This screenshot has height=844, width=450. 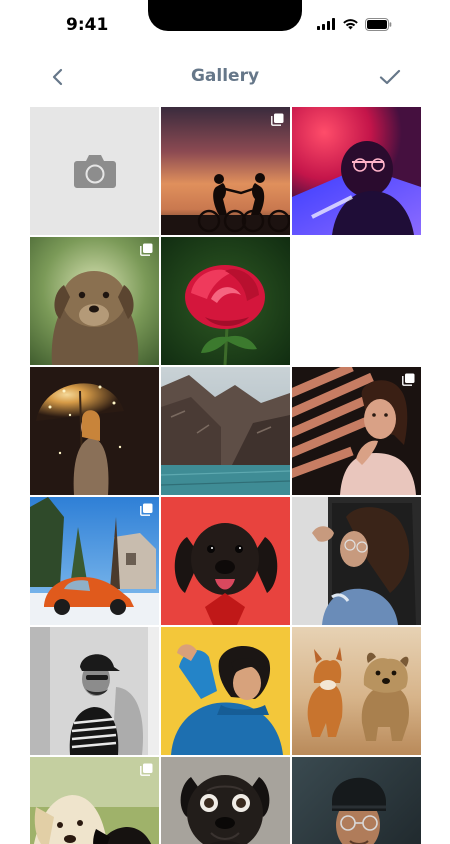 I want to click on photo-black-dog, so click(x=225, y=561).